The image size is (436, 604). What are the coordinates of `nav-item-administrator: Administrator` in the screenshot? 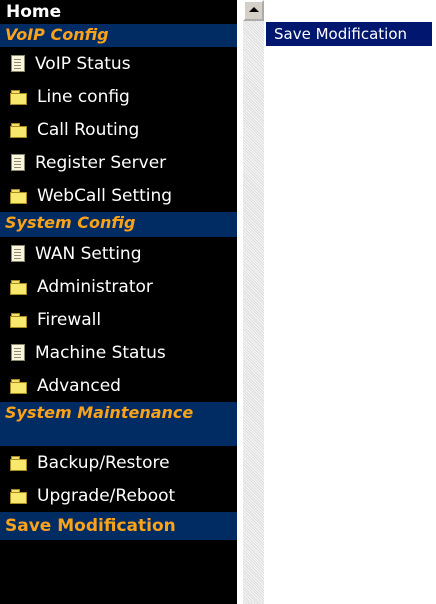 It's located at (118, 286).